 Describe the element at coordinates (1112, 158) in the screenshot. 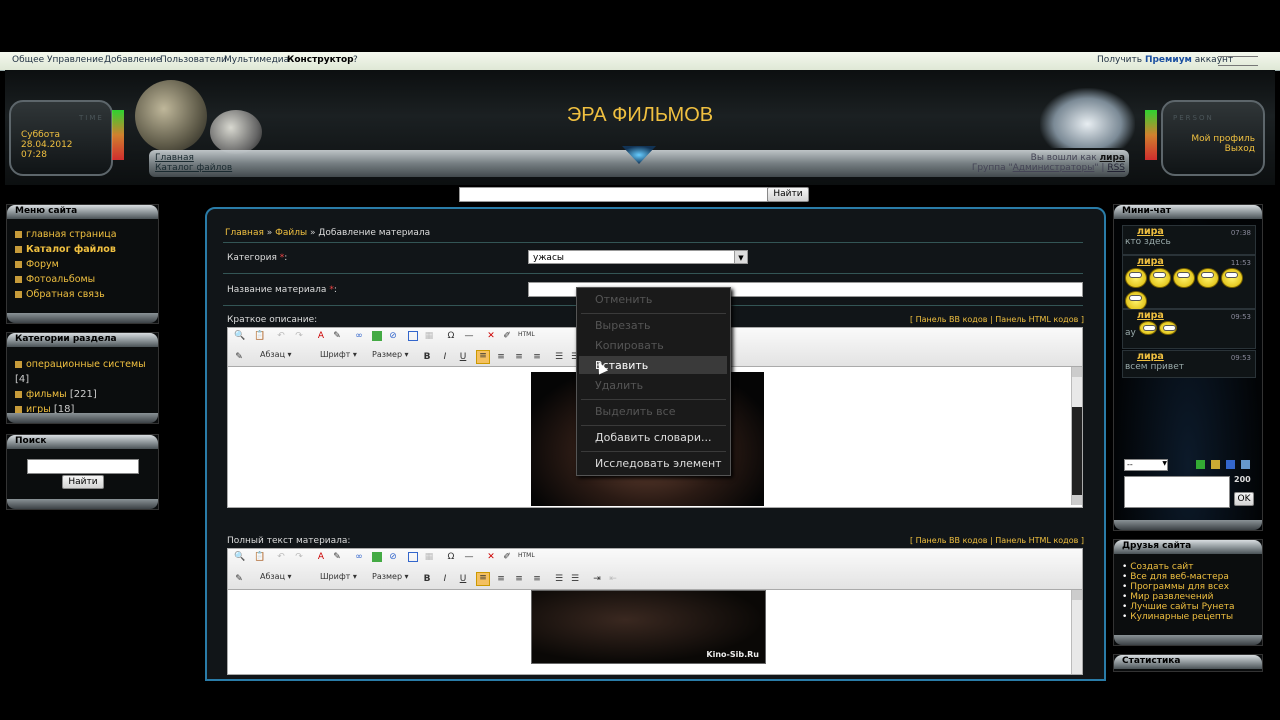

I see `username-link: лира` at that location.